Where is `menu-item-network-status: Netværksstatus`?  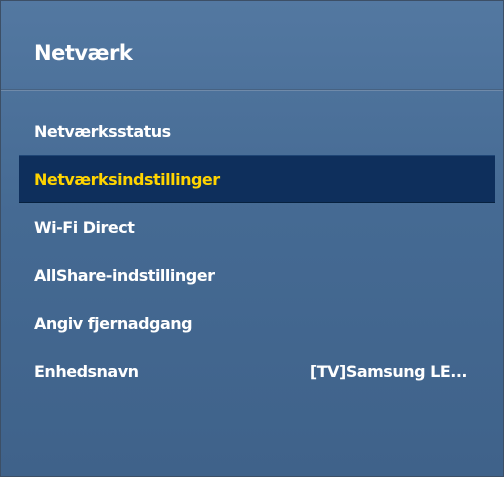
menu-item-network-status: Netværksstatus is located at coordinates (257, 131).